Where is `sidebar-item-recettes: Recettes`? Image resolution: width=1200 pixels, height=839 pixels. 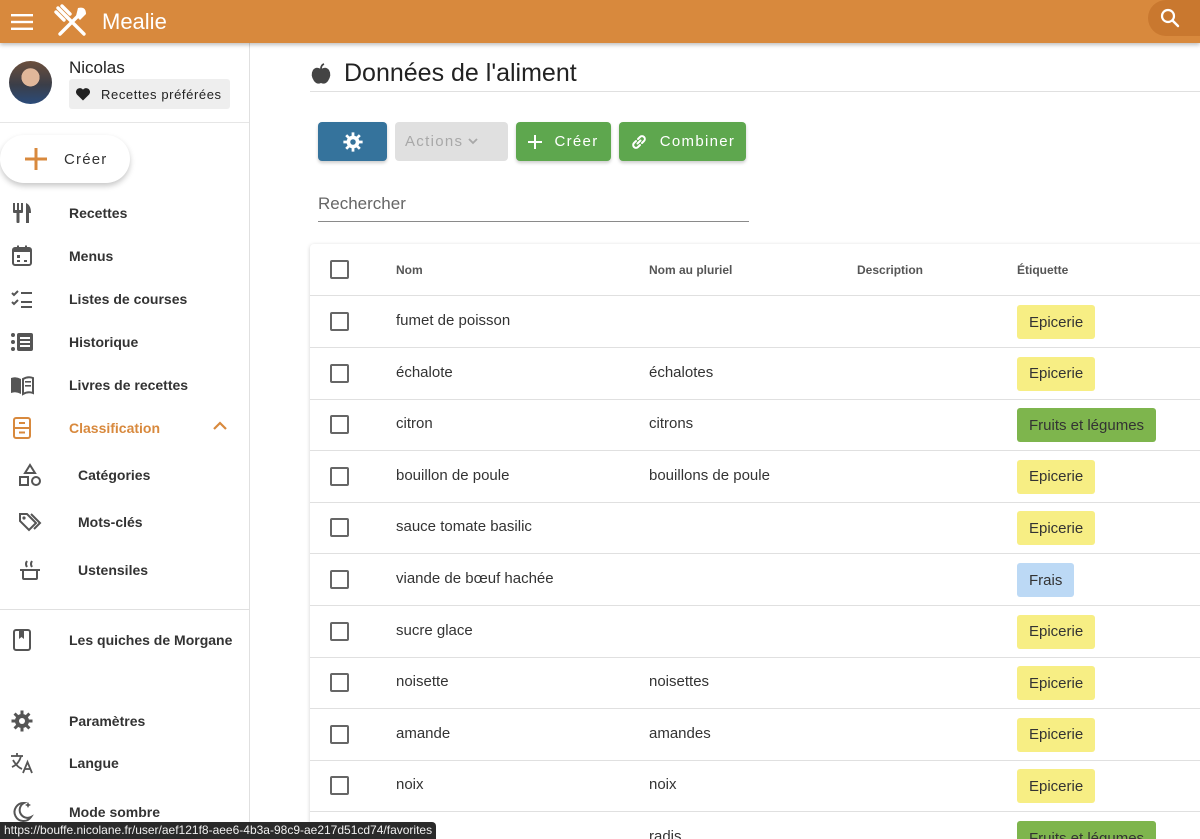
sidebar-item-recettes: Recettes is located at coordinates (124, 213).